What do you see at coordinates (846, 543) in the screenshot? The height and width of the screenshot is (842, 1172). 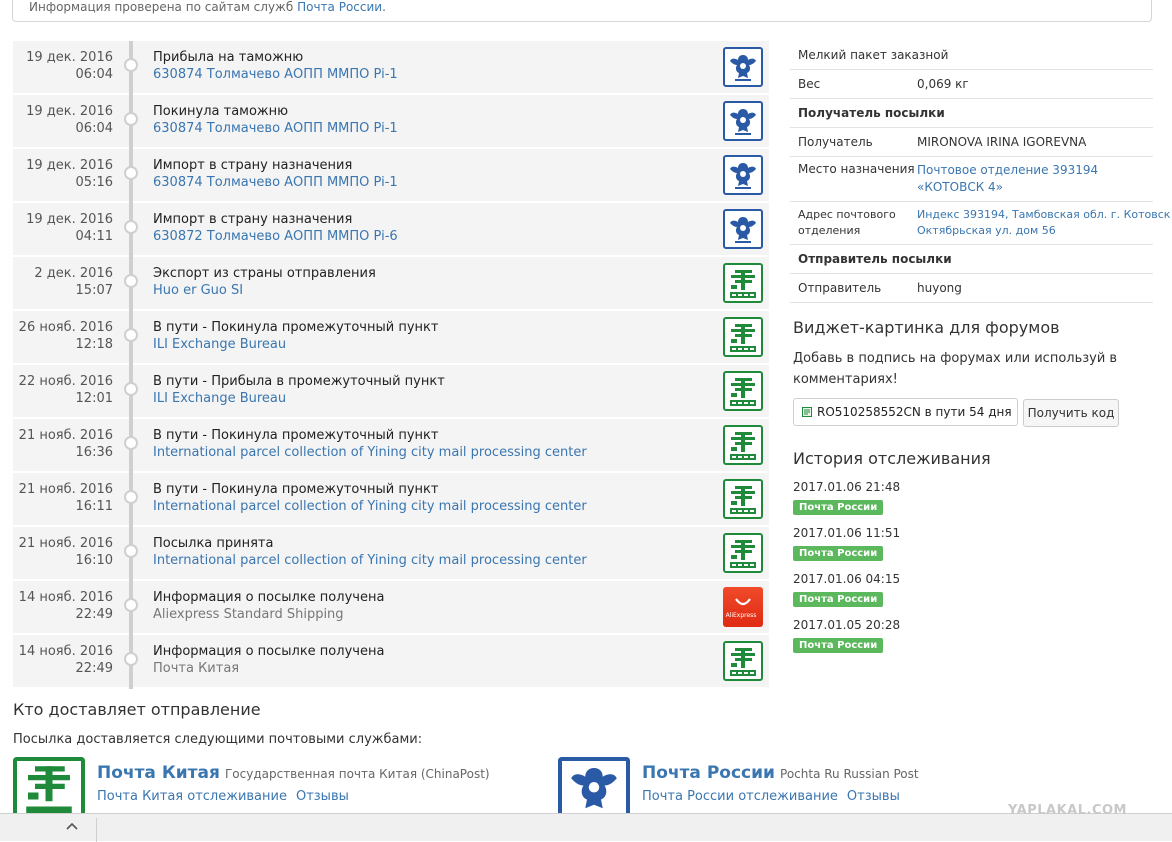 I see `history-item: 2017.01.06 11:51 Почта России` at bounding box center [846, 543].